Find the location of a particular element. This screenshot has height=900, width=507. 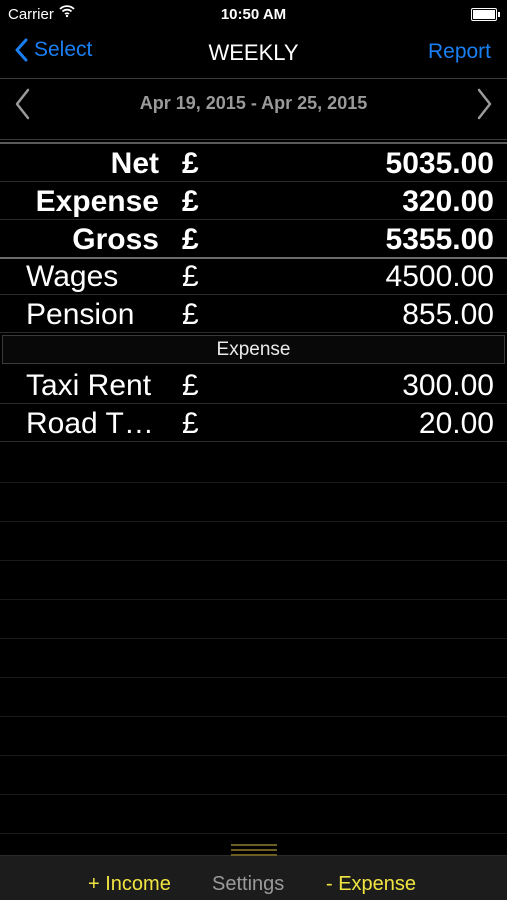

navigation-bar: Select WEEKLY Report is located at coordinates (253, 53).